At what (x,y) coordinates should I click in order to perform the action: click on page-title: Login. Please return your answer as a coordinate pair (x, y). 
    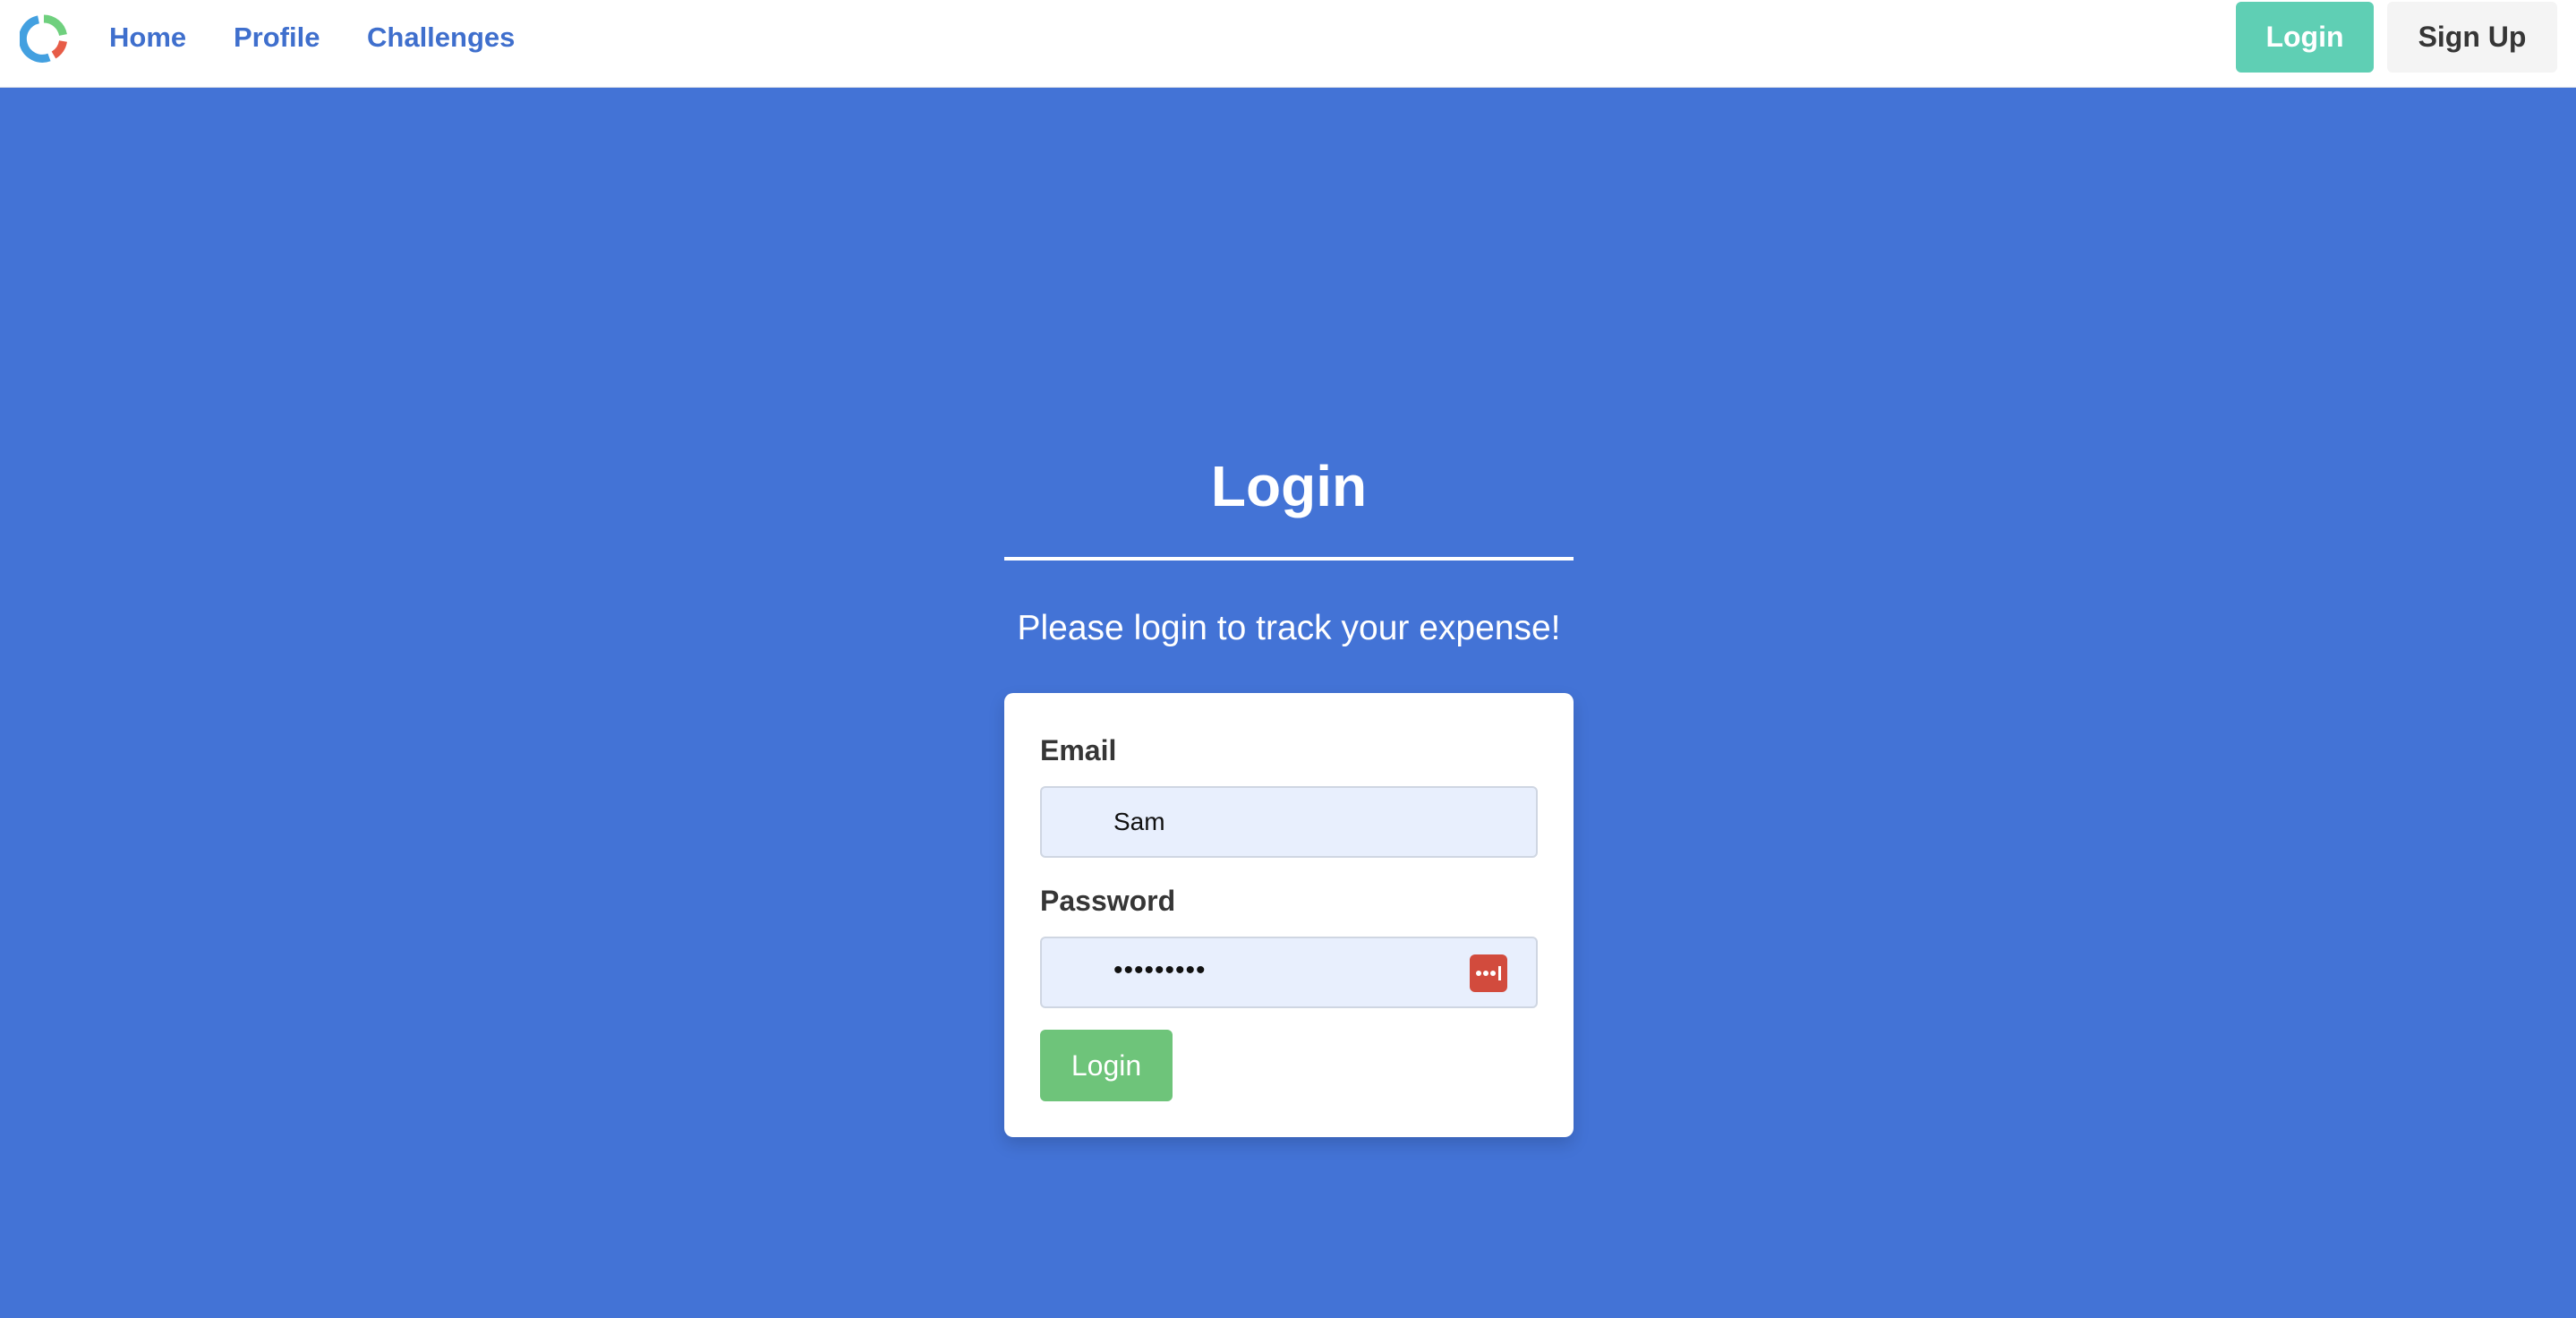
    Looking at the image, I should click on (1289, 486).